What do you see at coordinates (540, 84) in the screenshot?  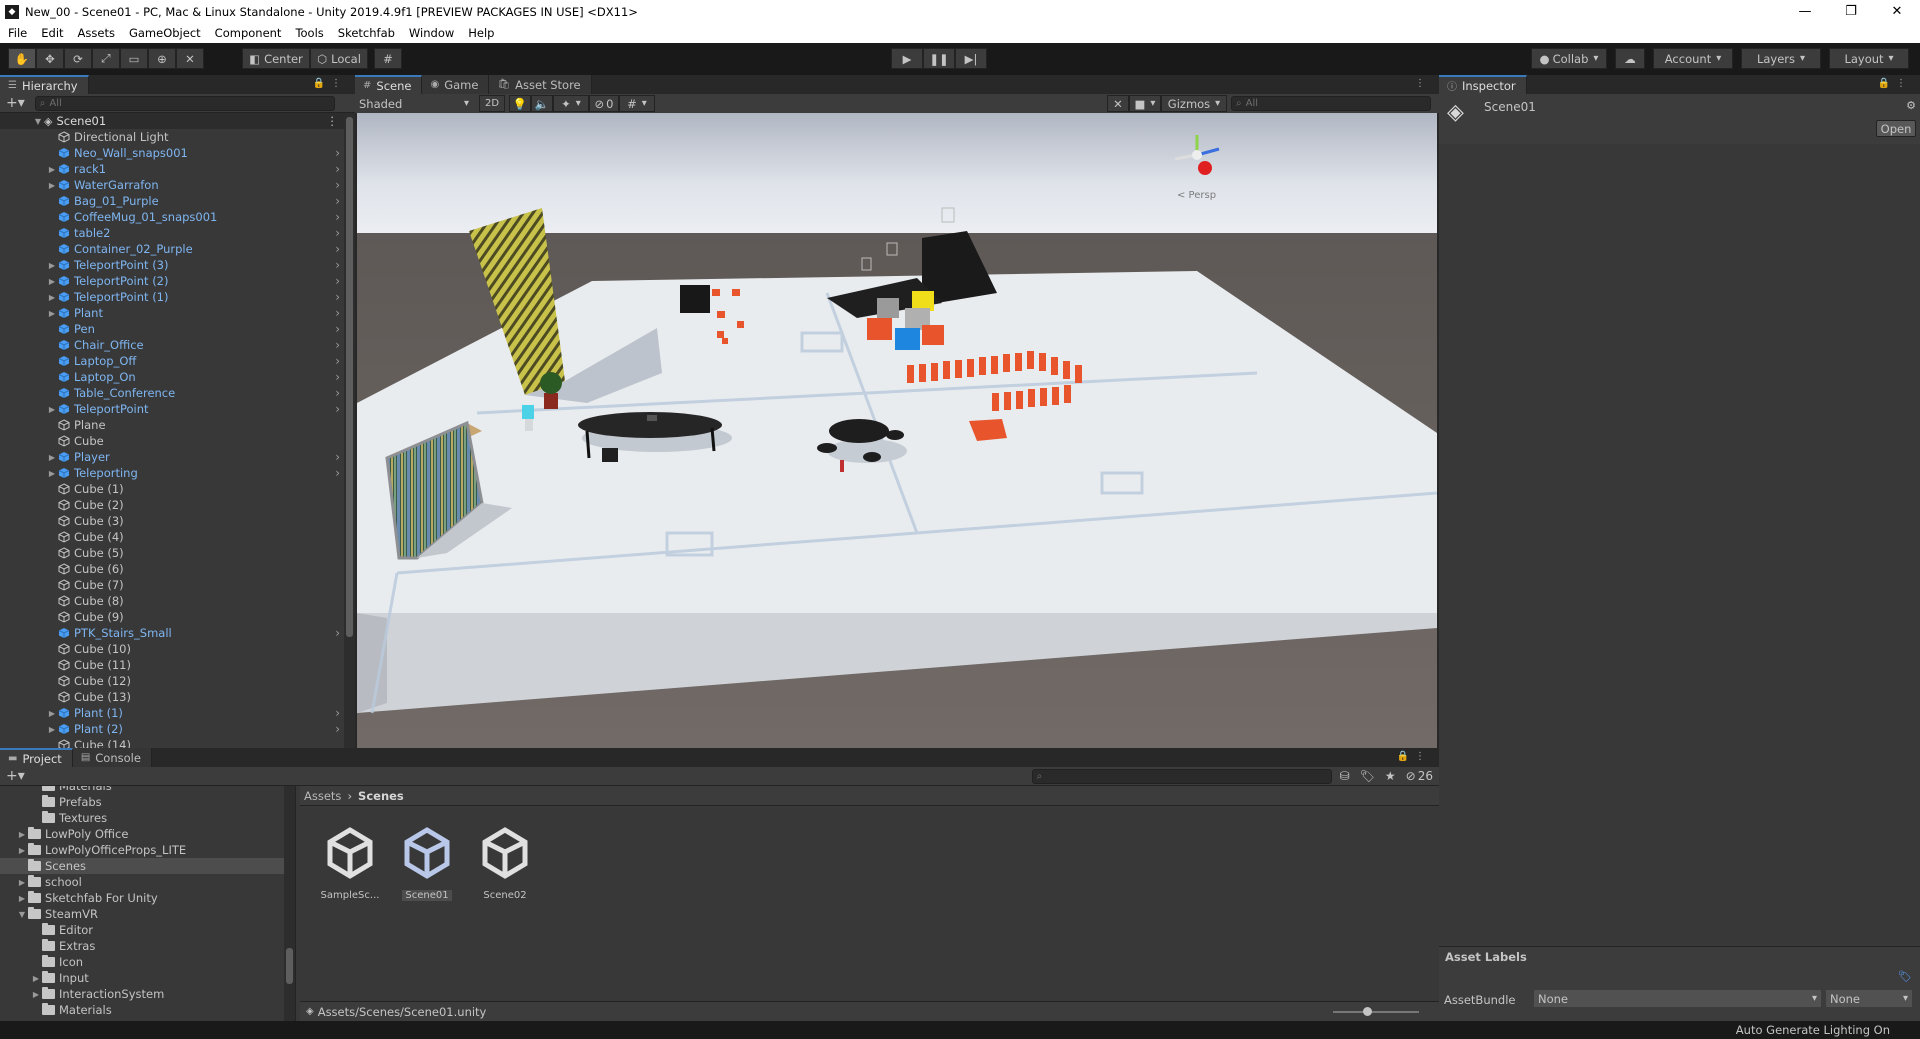 I see `tab-asset-store: 🛍 Asset Store` at bounding box center [540, 84].